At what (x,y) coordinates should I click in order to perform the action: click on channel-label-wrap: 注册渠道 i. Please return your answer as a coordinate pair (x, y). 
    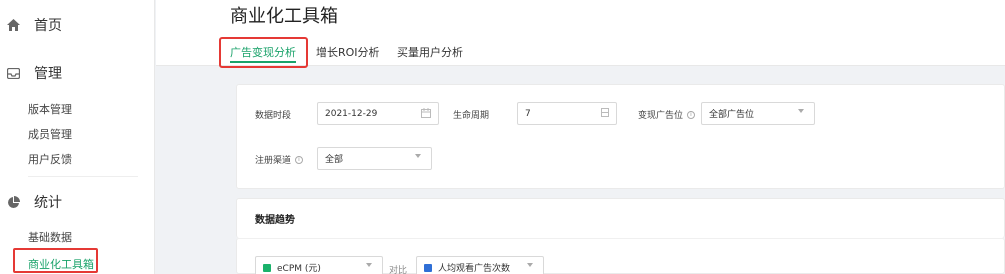
    Looking at the image, I should click on (279, 159).